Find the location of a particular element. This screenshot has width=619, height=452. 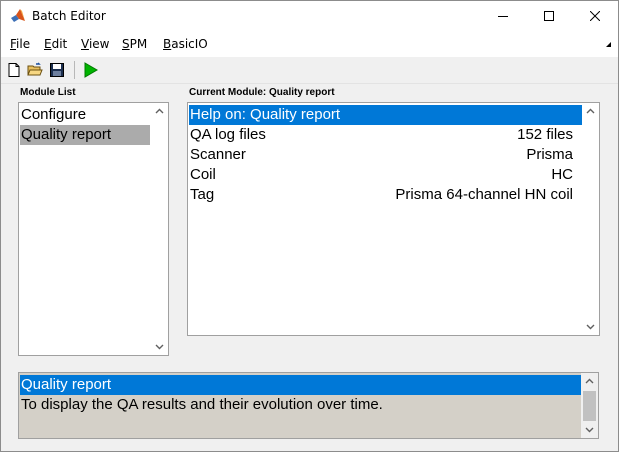

module-list: Configure Quality report is located at coordinates (93, 229).